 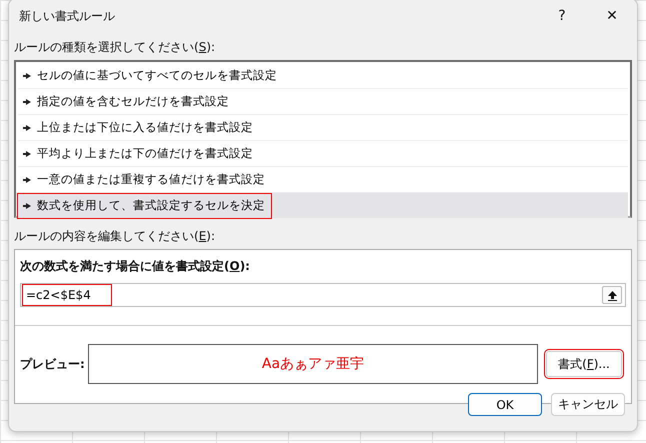 I want to click on rule-type-item: 指定の値を含むセルだけを書式設定, so click(x=323, y=102).